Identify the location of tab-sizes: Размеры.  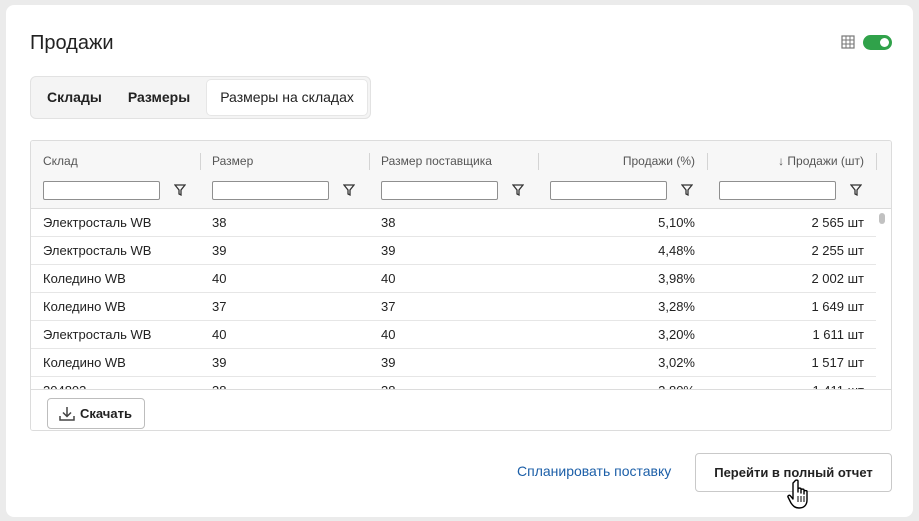
(159, 97).